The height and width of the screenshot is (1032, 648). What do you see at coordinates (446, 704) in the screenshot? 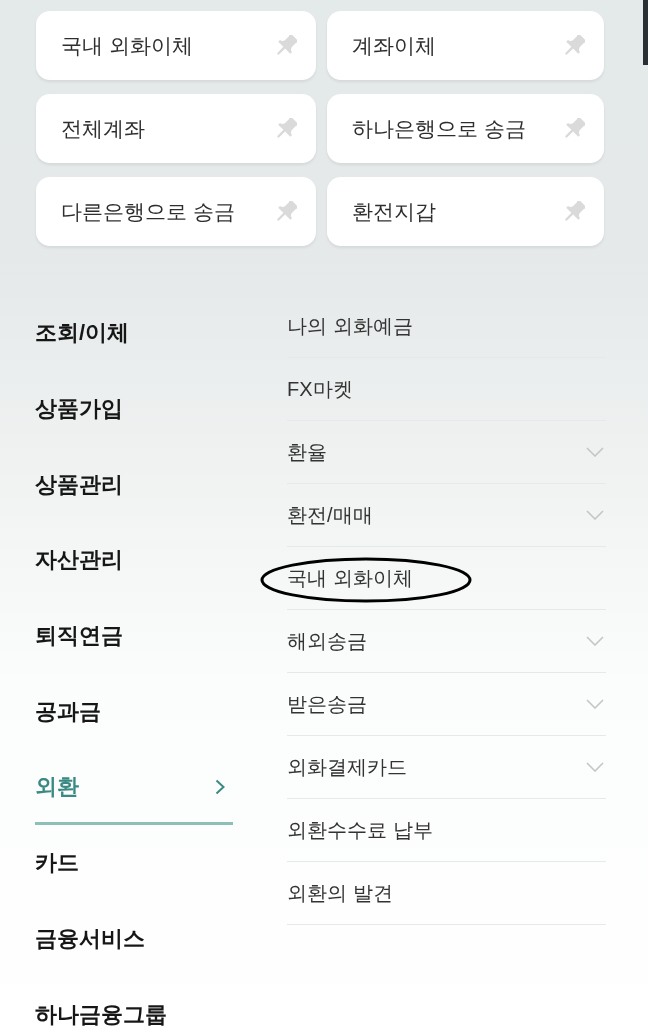
I see `submenu-item: 받은송금` at bounding box center [446, 704].